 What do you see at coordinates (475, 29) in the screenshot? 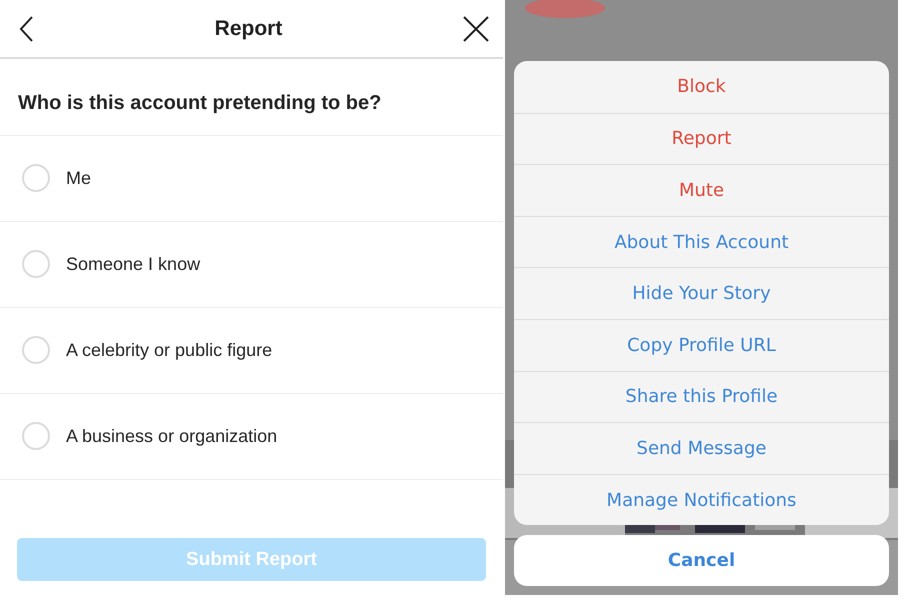
I see `close-button` at bounding box center [475, 29].